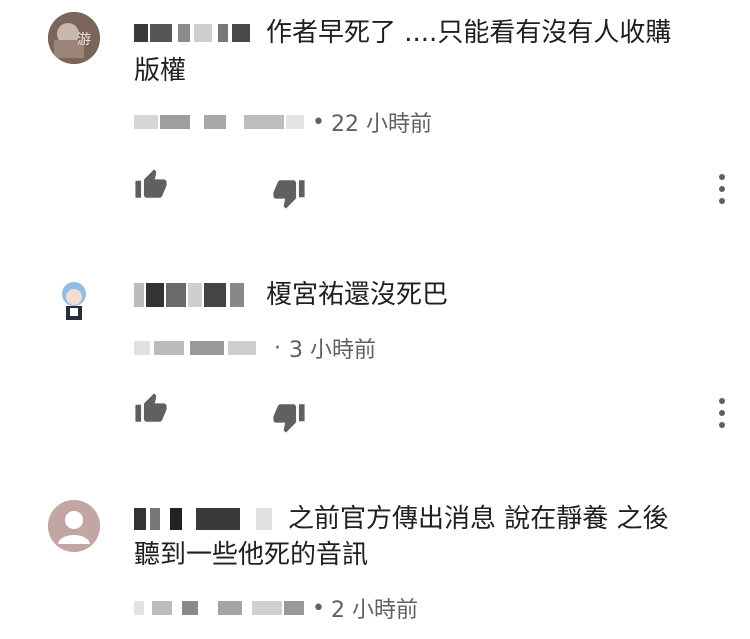 This screenshot has width=750, height=639. What do you see at coordinates (478, 519) in the screenshot?
I see `comment-text: 之前官方傳出消息 說在靜養 之後` at bounding box center [478, 519].